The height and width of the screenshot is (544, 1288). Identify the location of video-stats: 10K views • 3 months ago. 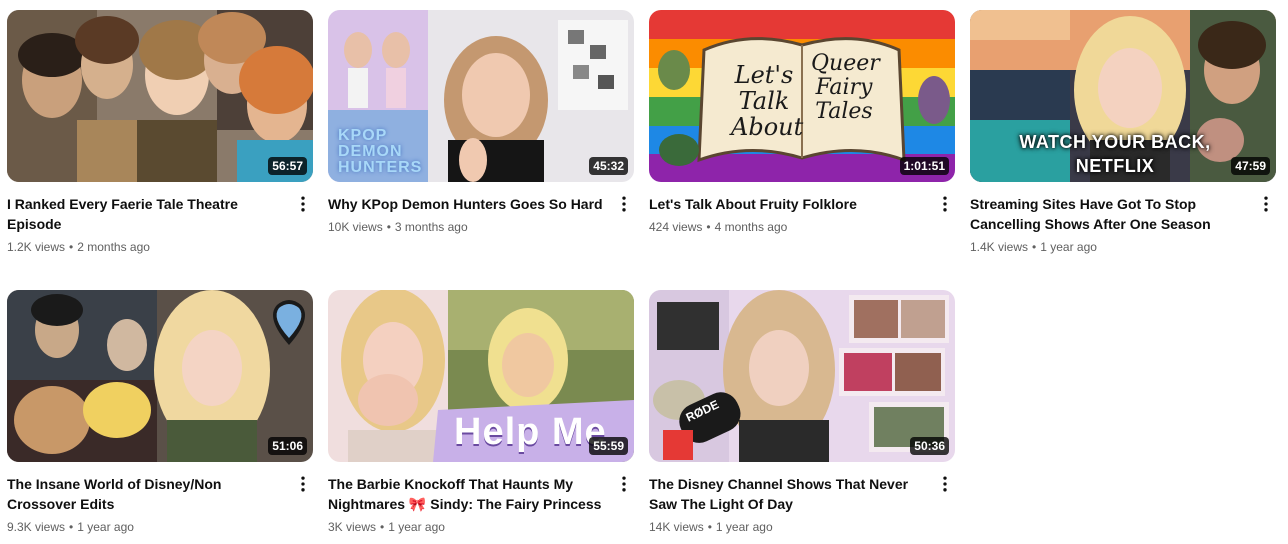
(467, 227).